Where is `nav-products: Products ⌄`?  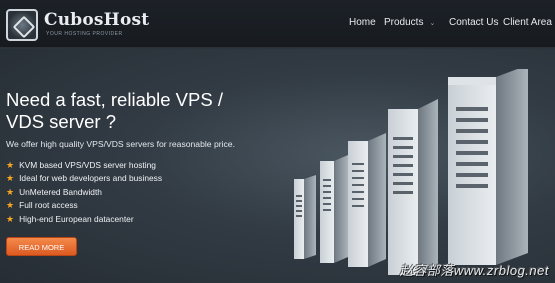 nav-products: Products ⌄ is located at coordinates (409, 22).